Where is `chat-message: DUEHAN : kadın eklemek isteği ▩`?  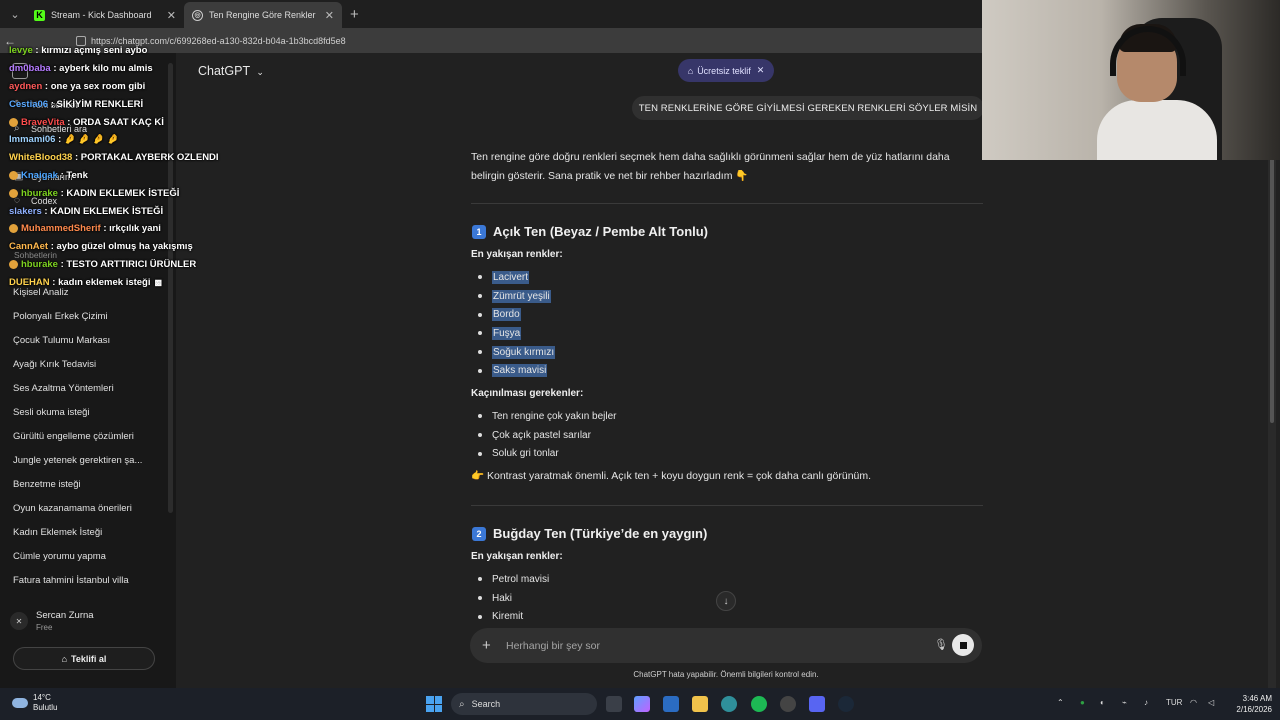 chat-message: DUEHAN : kadın eklemek isteği ▩ is located at coordinates (86, 282).